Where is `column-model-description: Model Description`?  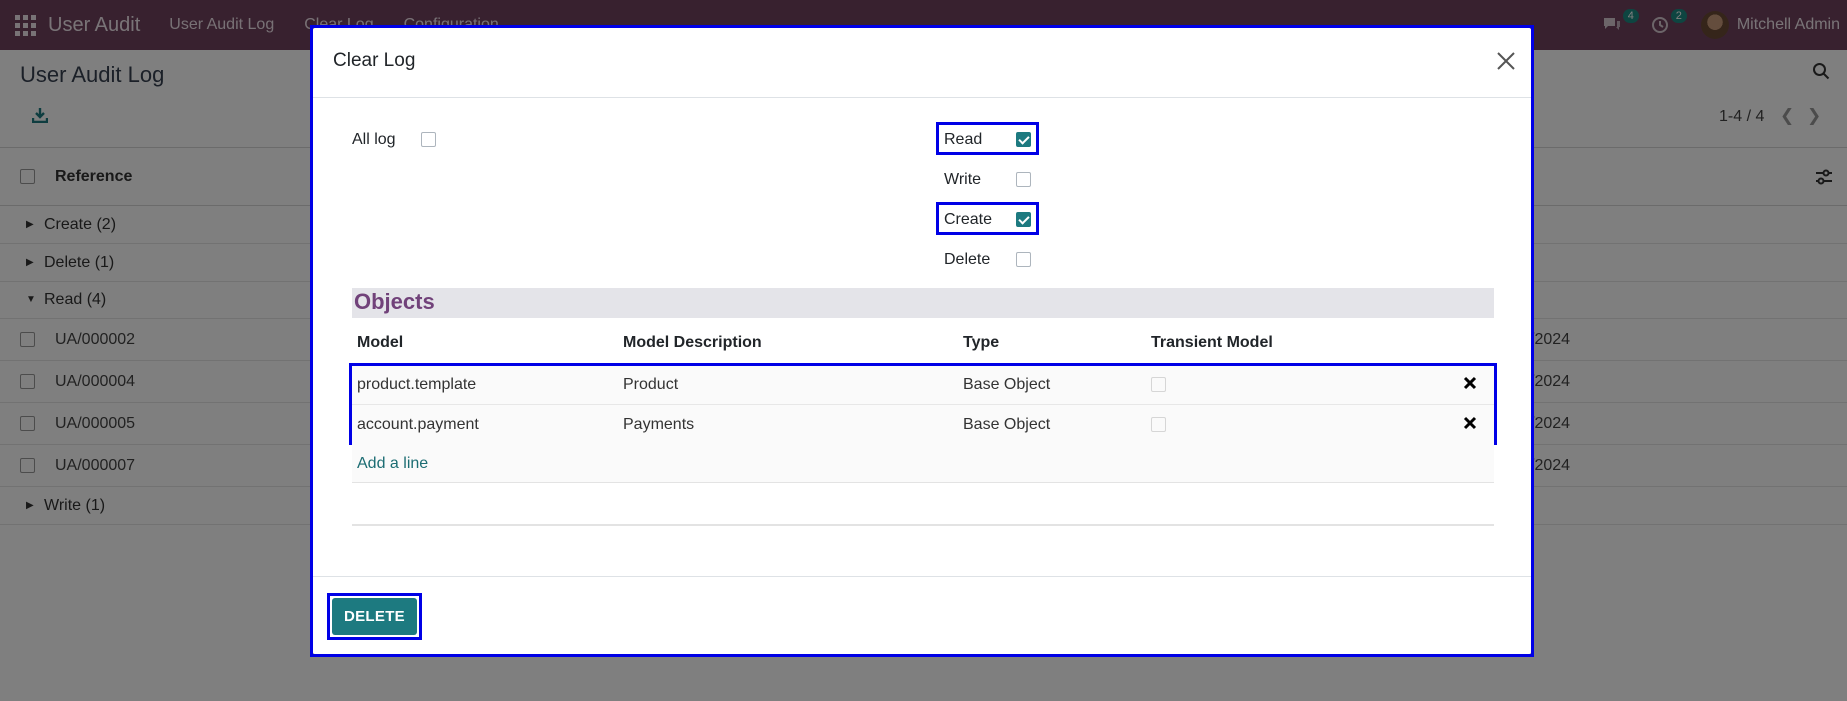
column-model-description: Model Description is located at coordinates (692, 343).